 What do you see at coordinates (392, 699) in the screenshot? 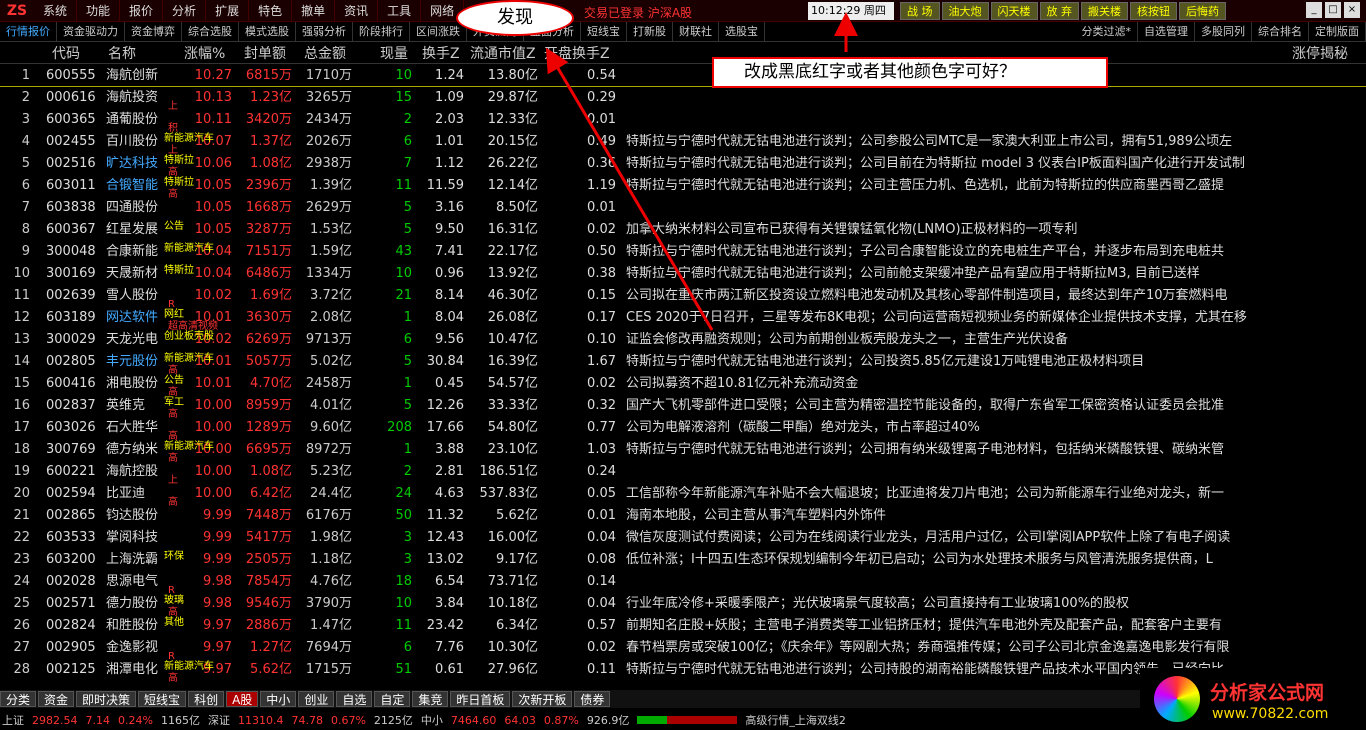
I see `footer-tab: 自定` at bounding box center [392, 699].